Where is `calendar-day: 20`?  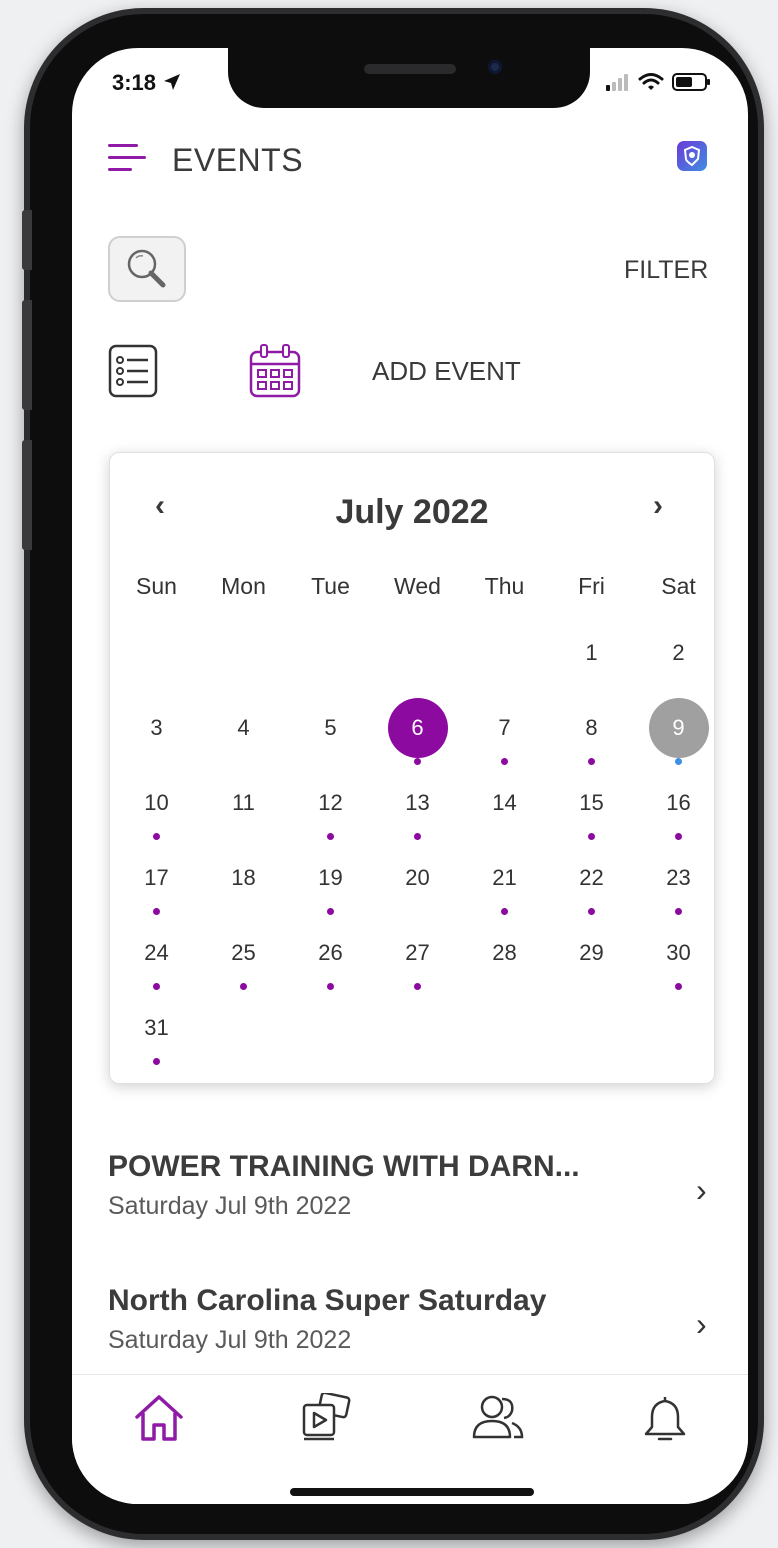 calendar-day: 20 is located at coordinates (417, 878).